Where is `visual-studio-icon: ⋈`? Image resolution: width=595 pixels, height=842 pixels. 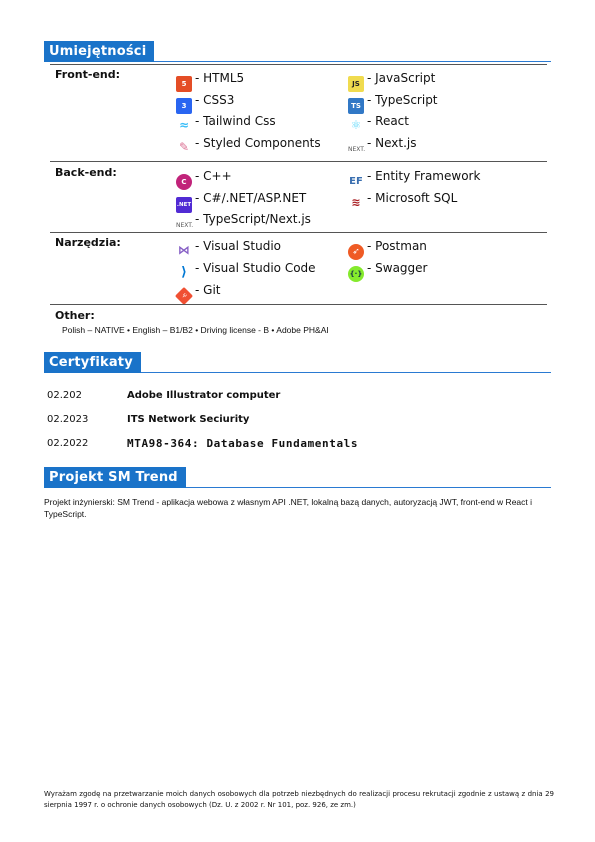 visual-studio-icon: ⋈ is located at coordinates (184, 250).